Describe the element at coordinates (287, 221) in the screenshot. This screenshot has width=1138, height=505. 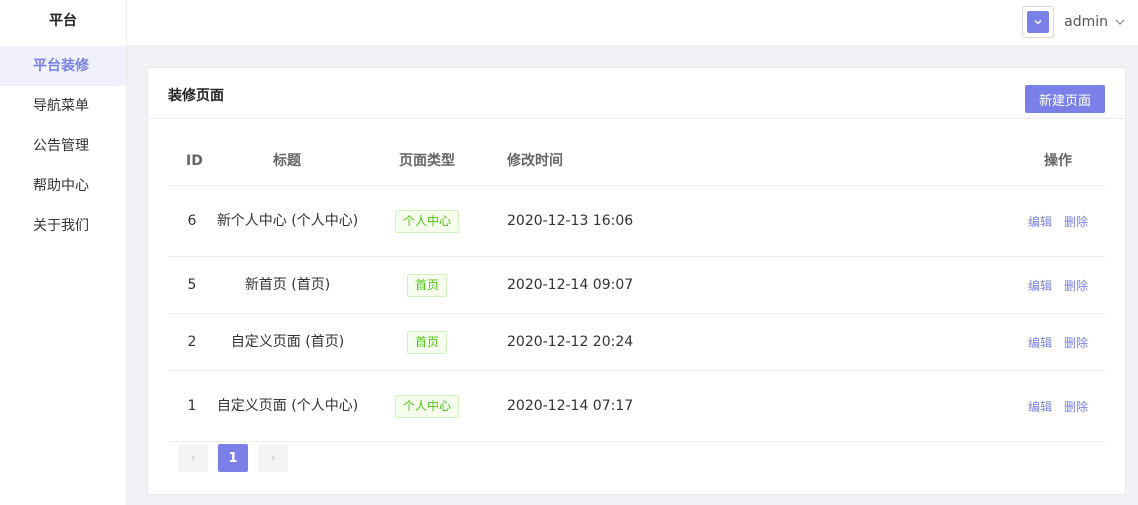
I see `cell-title: 新个人中心 (个人中心)` at that location.